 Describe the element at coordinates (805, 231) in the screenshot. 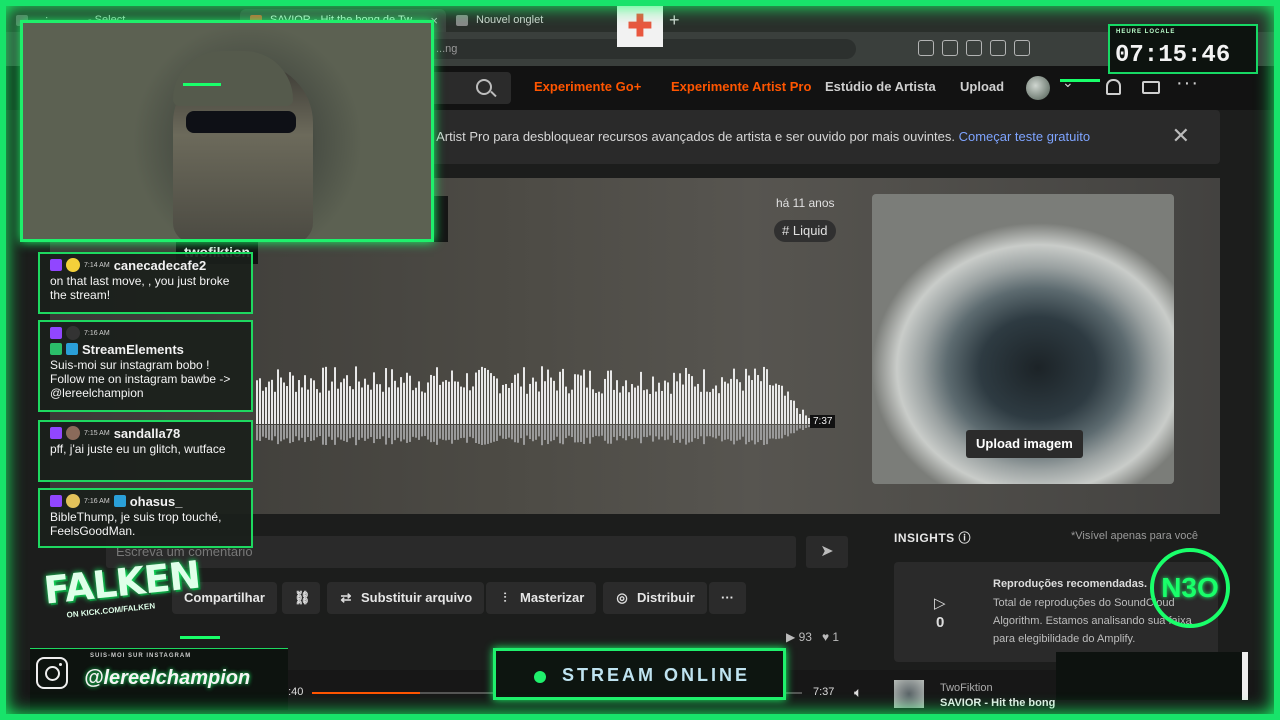

I see `genre-tag: # Liquid` at that location.